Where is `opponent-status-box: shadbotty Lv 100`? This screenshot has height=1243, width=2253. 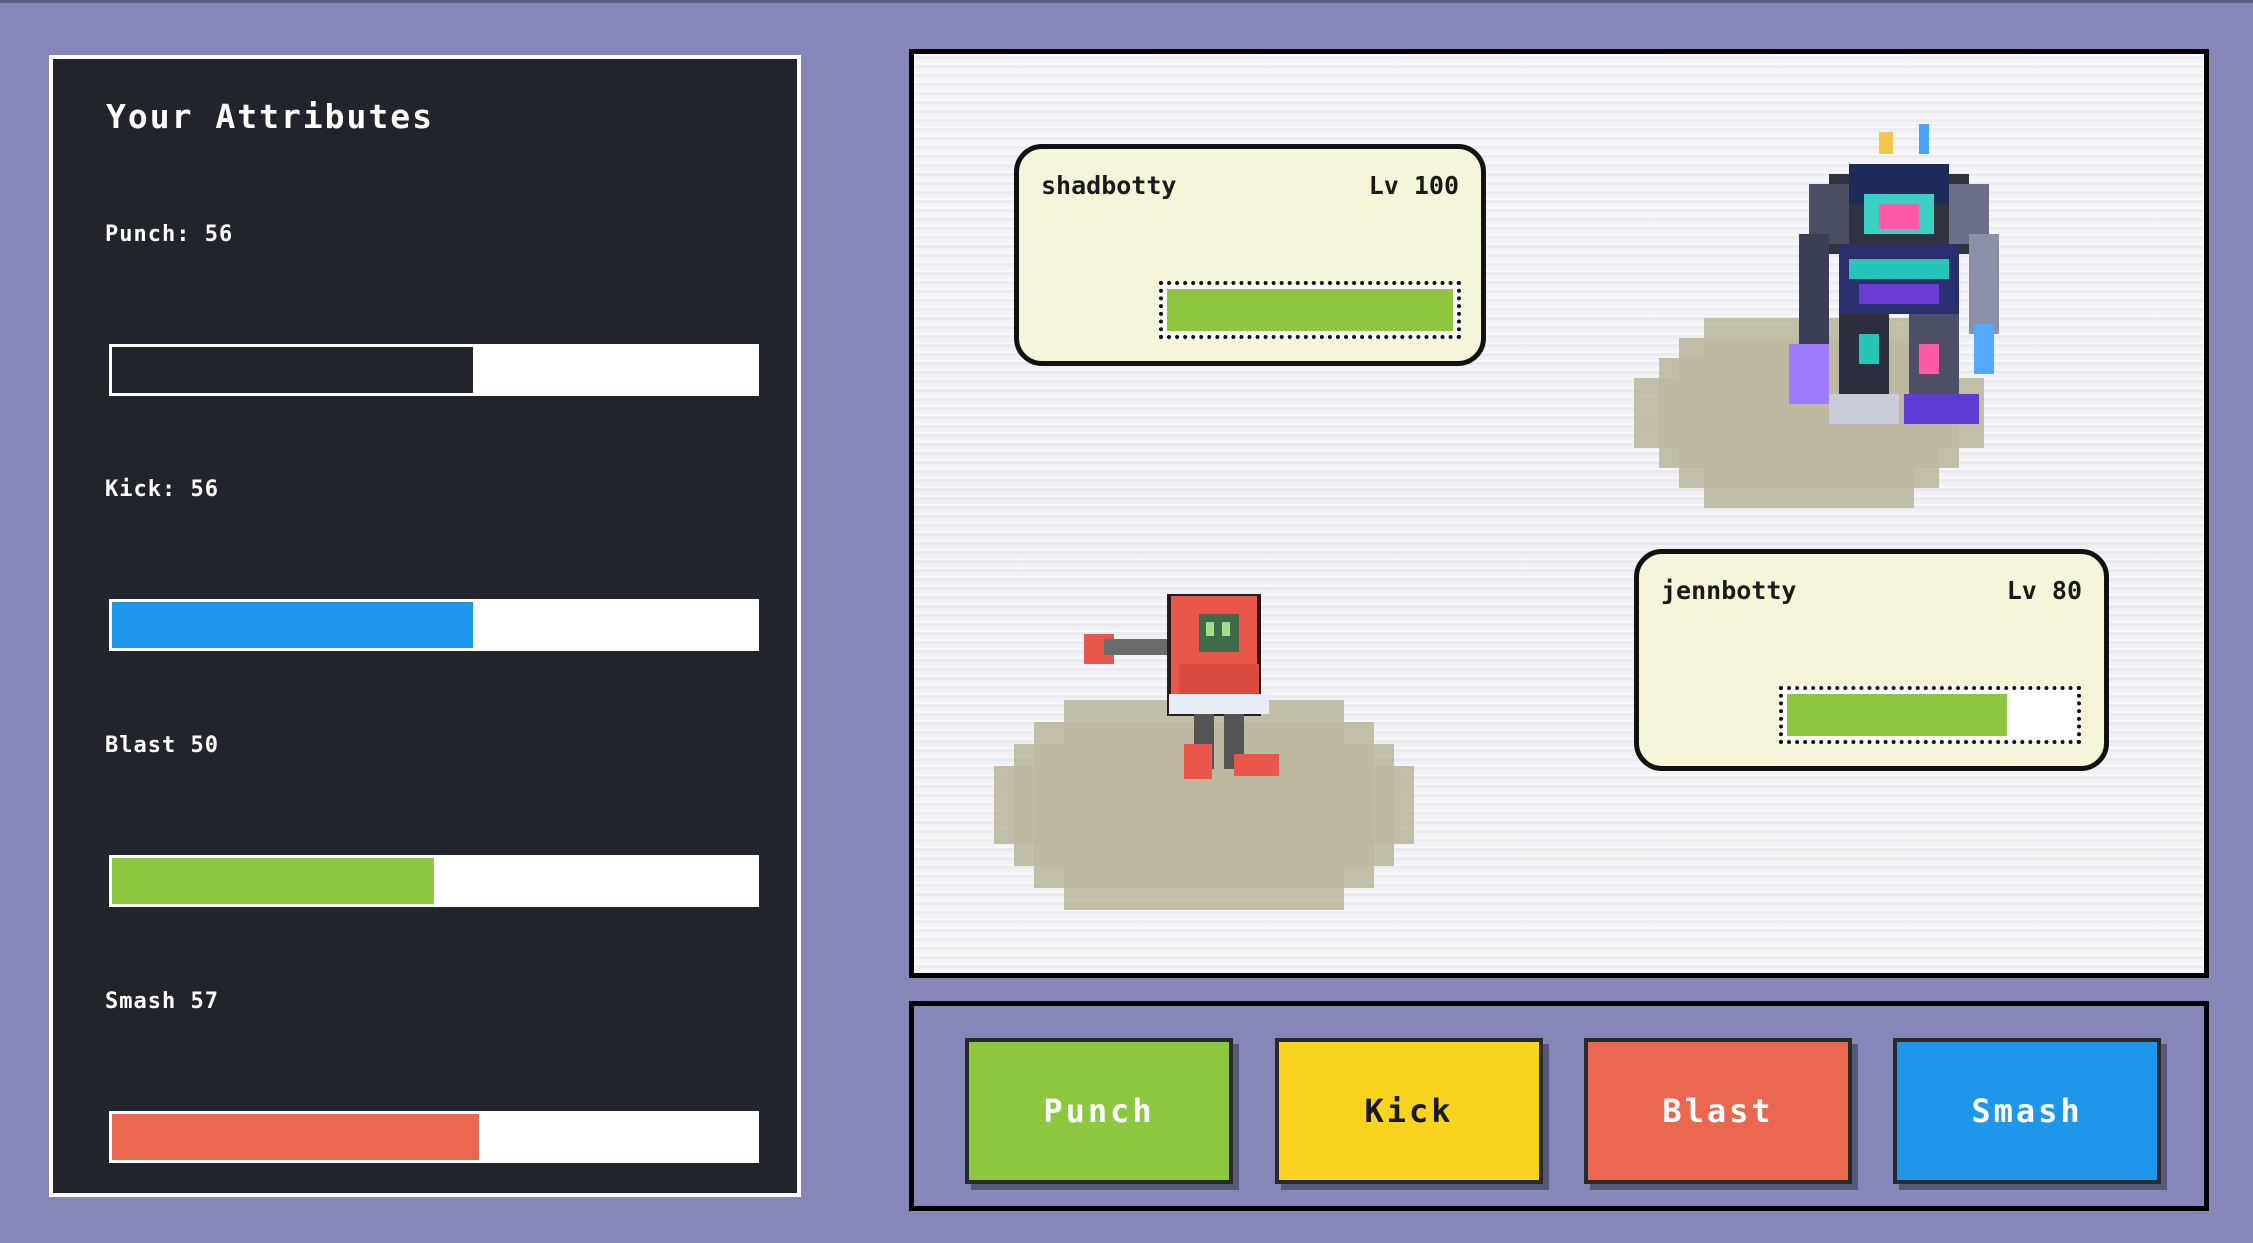 opponent-status-box: shadbotty Lv 100 is located at coordinates (1250, 255).